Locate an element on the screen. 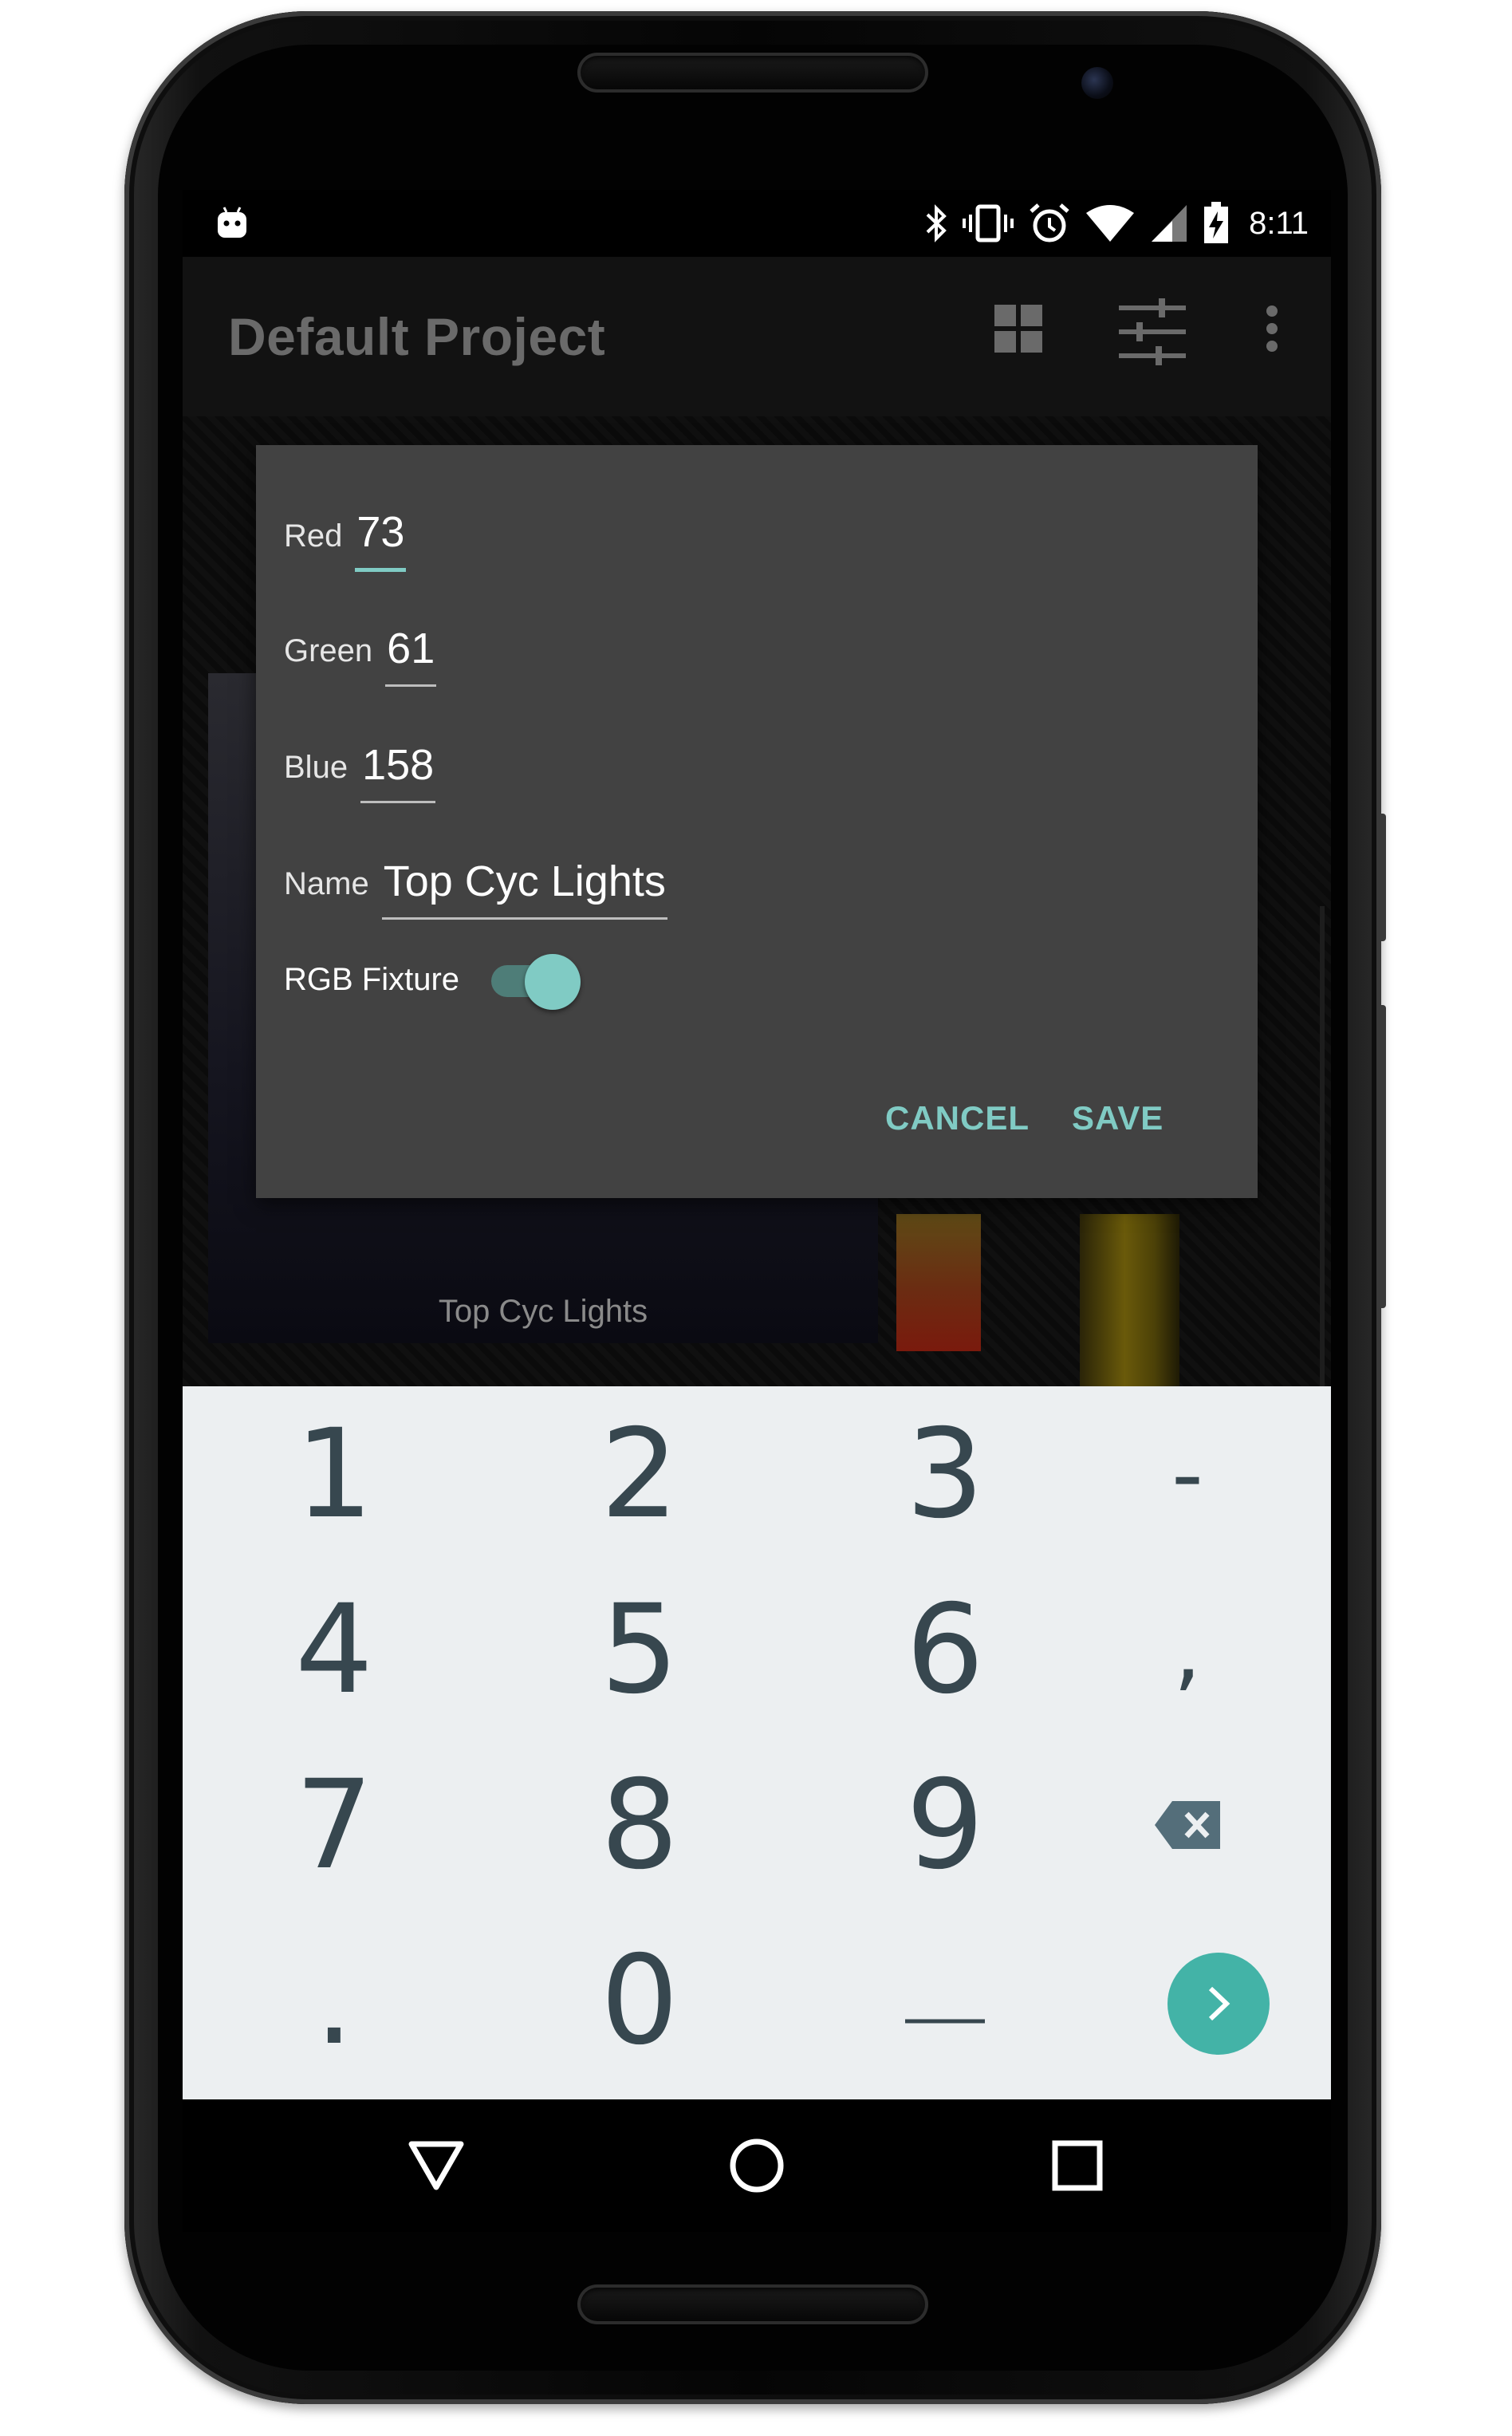 Image resolution: width=1512 pixels, height=2436 pixels. key-1: 1 is located at coordinates (334, 1474).